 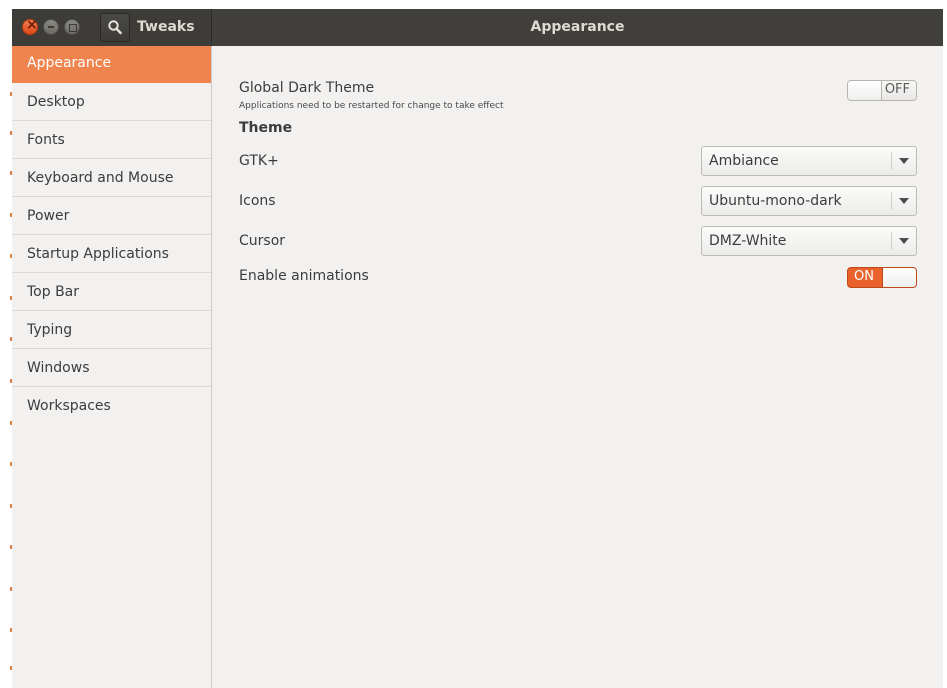 I want to click on sidebar-item-fonts: Fonts, so click(x=111, y=140).